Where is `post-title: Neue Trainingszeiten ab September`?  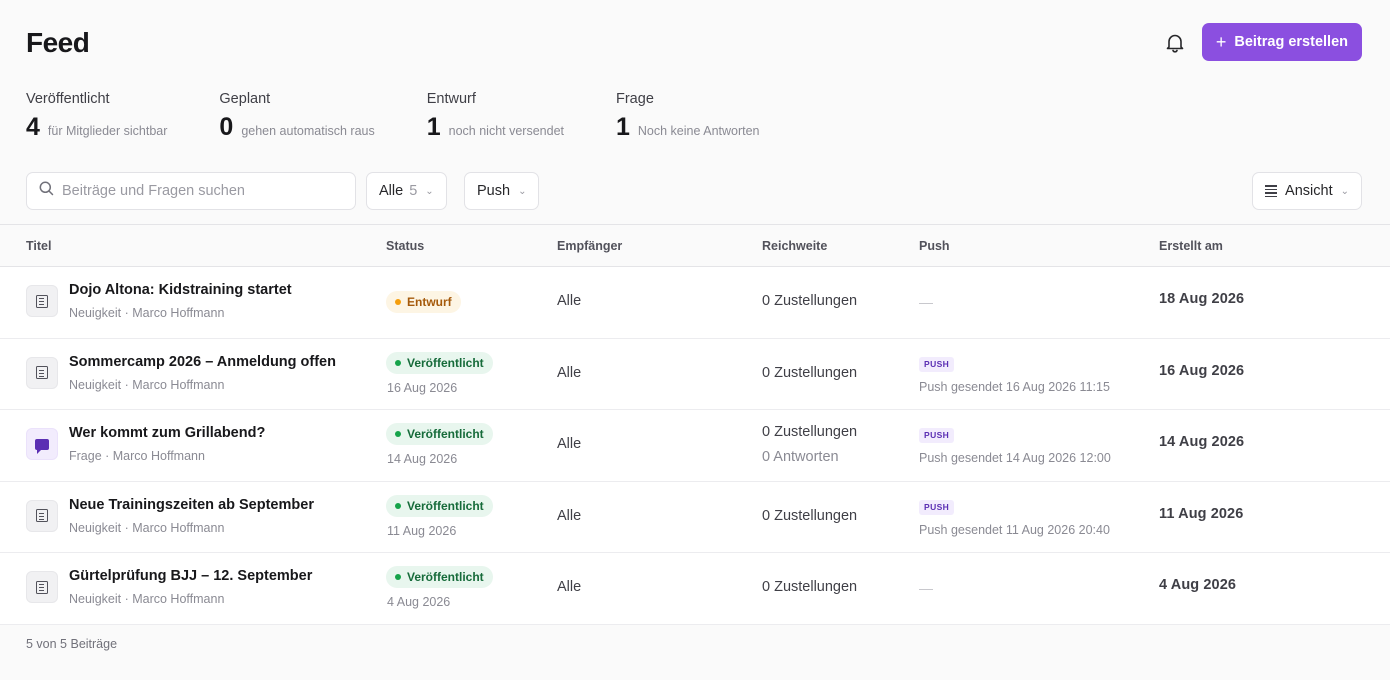 post-title: Neue Trainingszeiten ab September is located at coordinates (191, 505).